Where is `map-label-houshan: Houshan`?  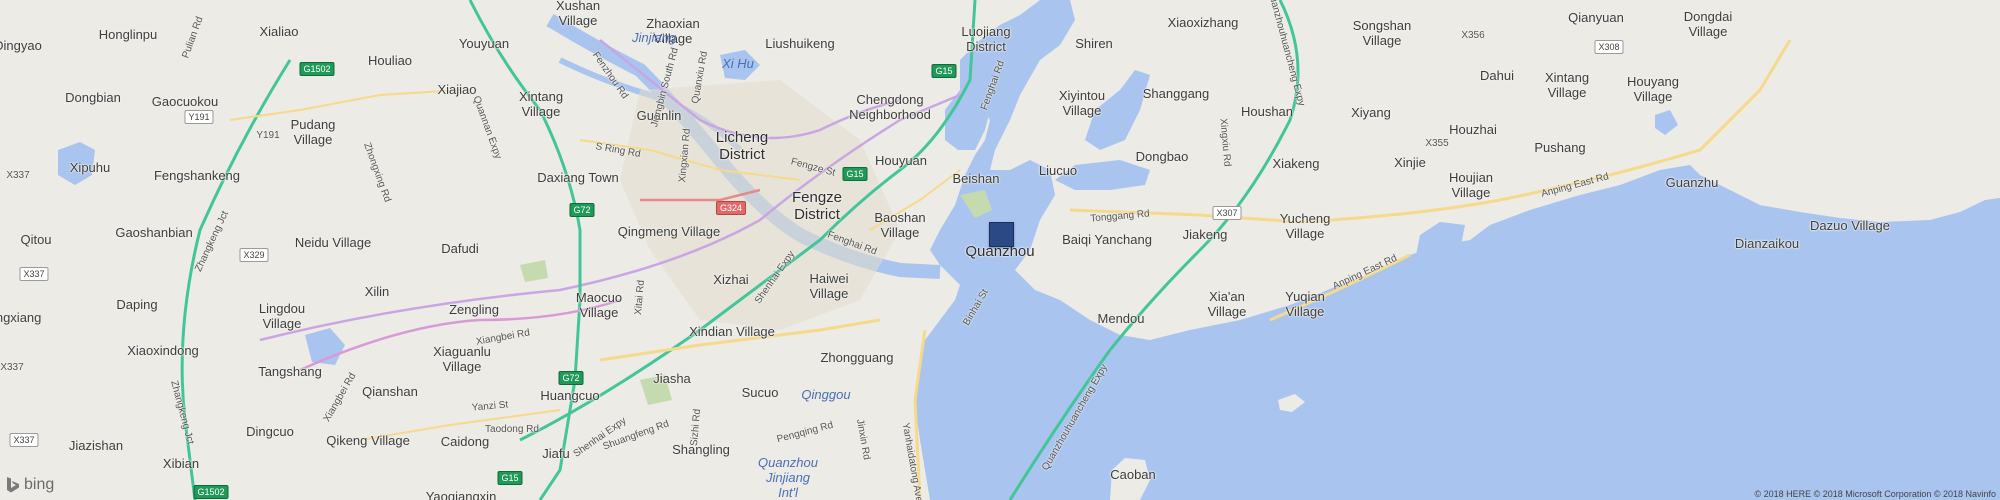 map-label-houshan: Houshan is located at coordinates (1267, 111).